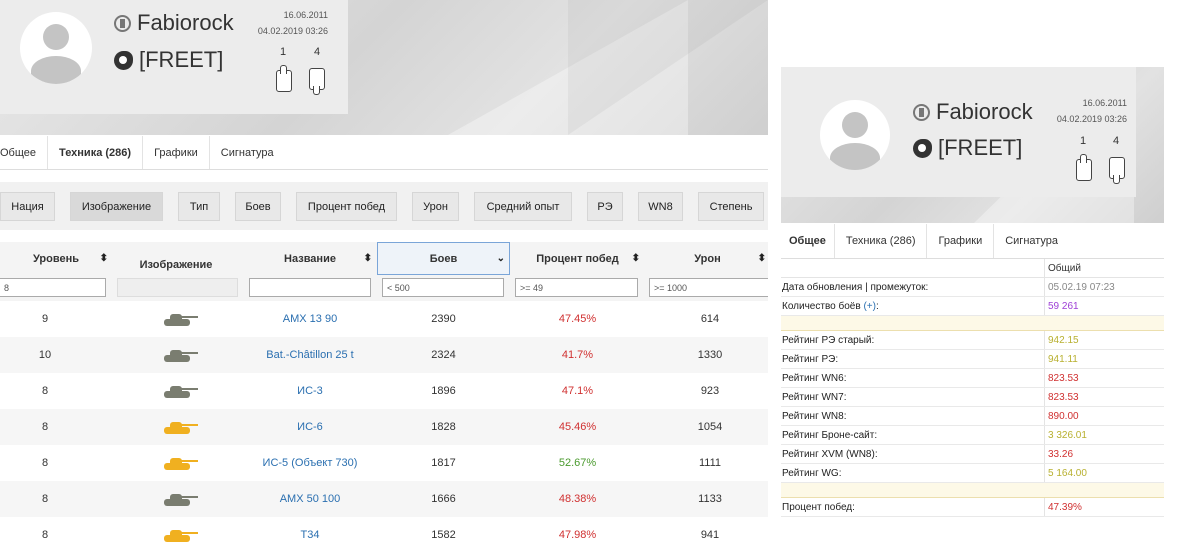 This screenshot has width=1177, height=558. I want to click on cell-vehicle-name: T34, so click(310, 535).